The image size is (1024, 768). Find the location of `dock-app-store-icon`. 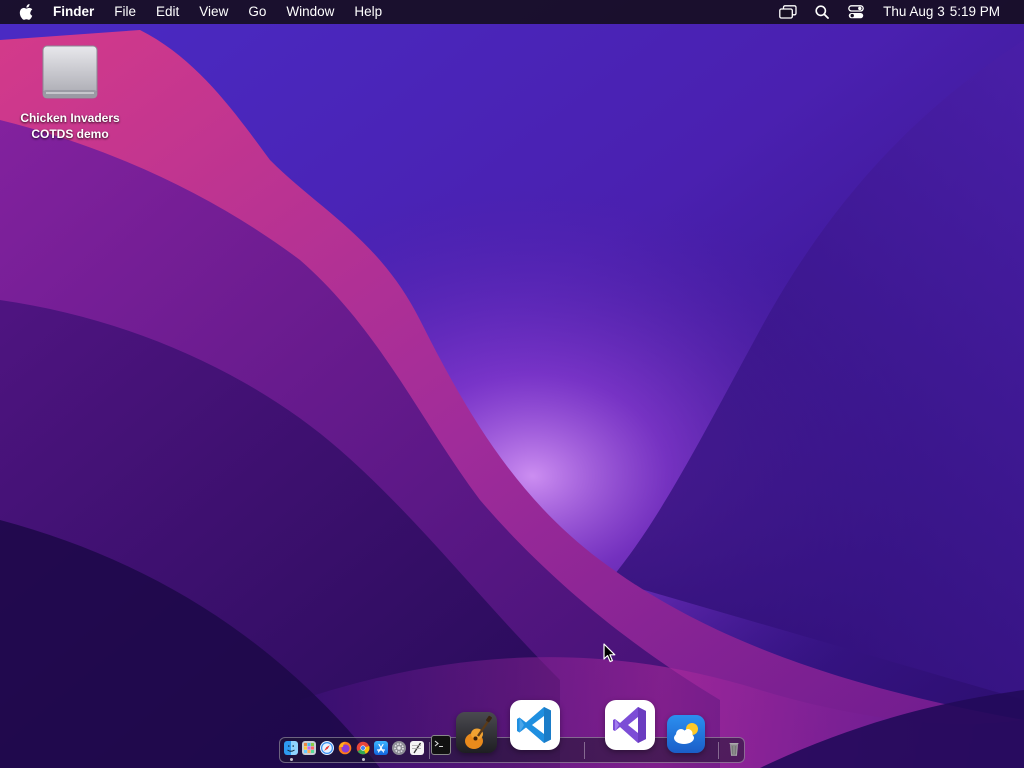

dock-app-store-icon is located at coordinates (381, 748).